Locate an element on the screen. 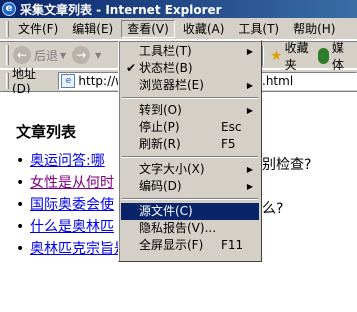  menu-item-full-screen: 全屏显示(F) F11 is located at coordinates (190, 245).